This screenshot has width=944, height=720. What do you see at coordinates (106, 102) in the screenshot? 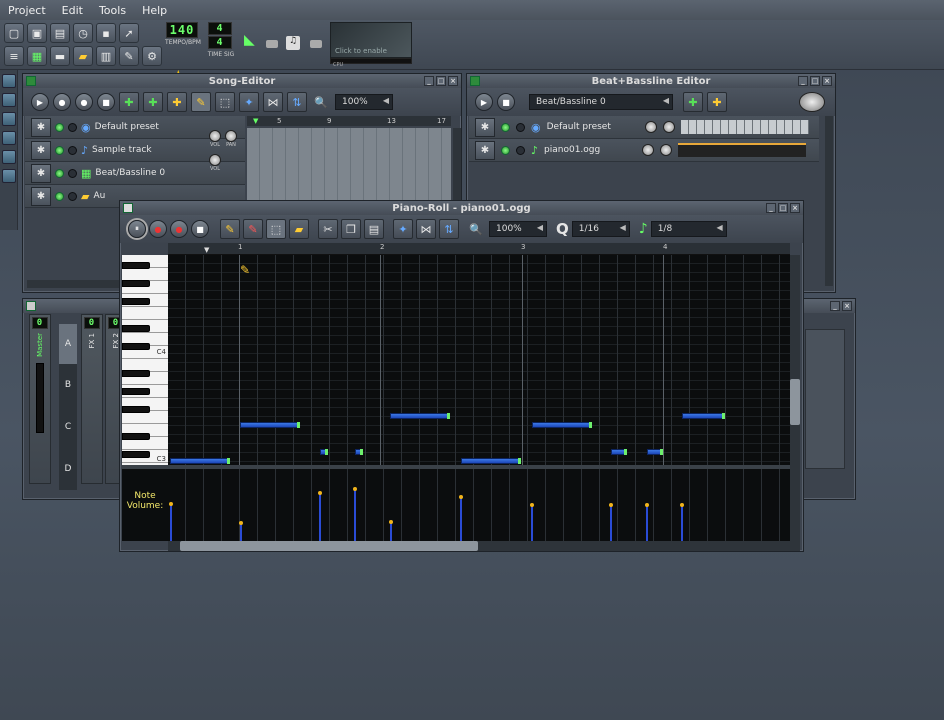
I see `stop-button: ■` at bounding box center [106, 102].